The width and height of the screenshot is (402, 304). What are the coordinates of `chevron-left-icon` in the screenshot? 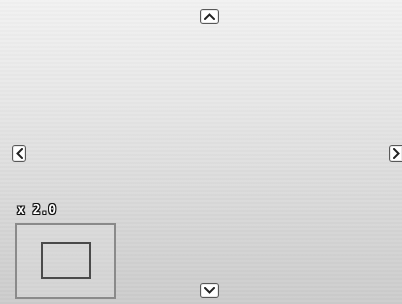 It's located at (19, 153).